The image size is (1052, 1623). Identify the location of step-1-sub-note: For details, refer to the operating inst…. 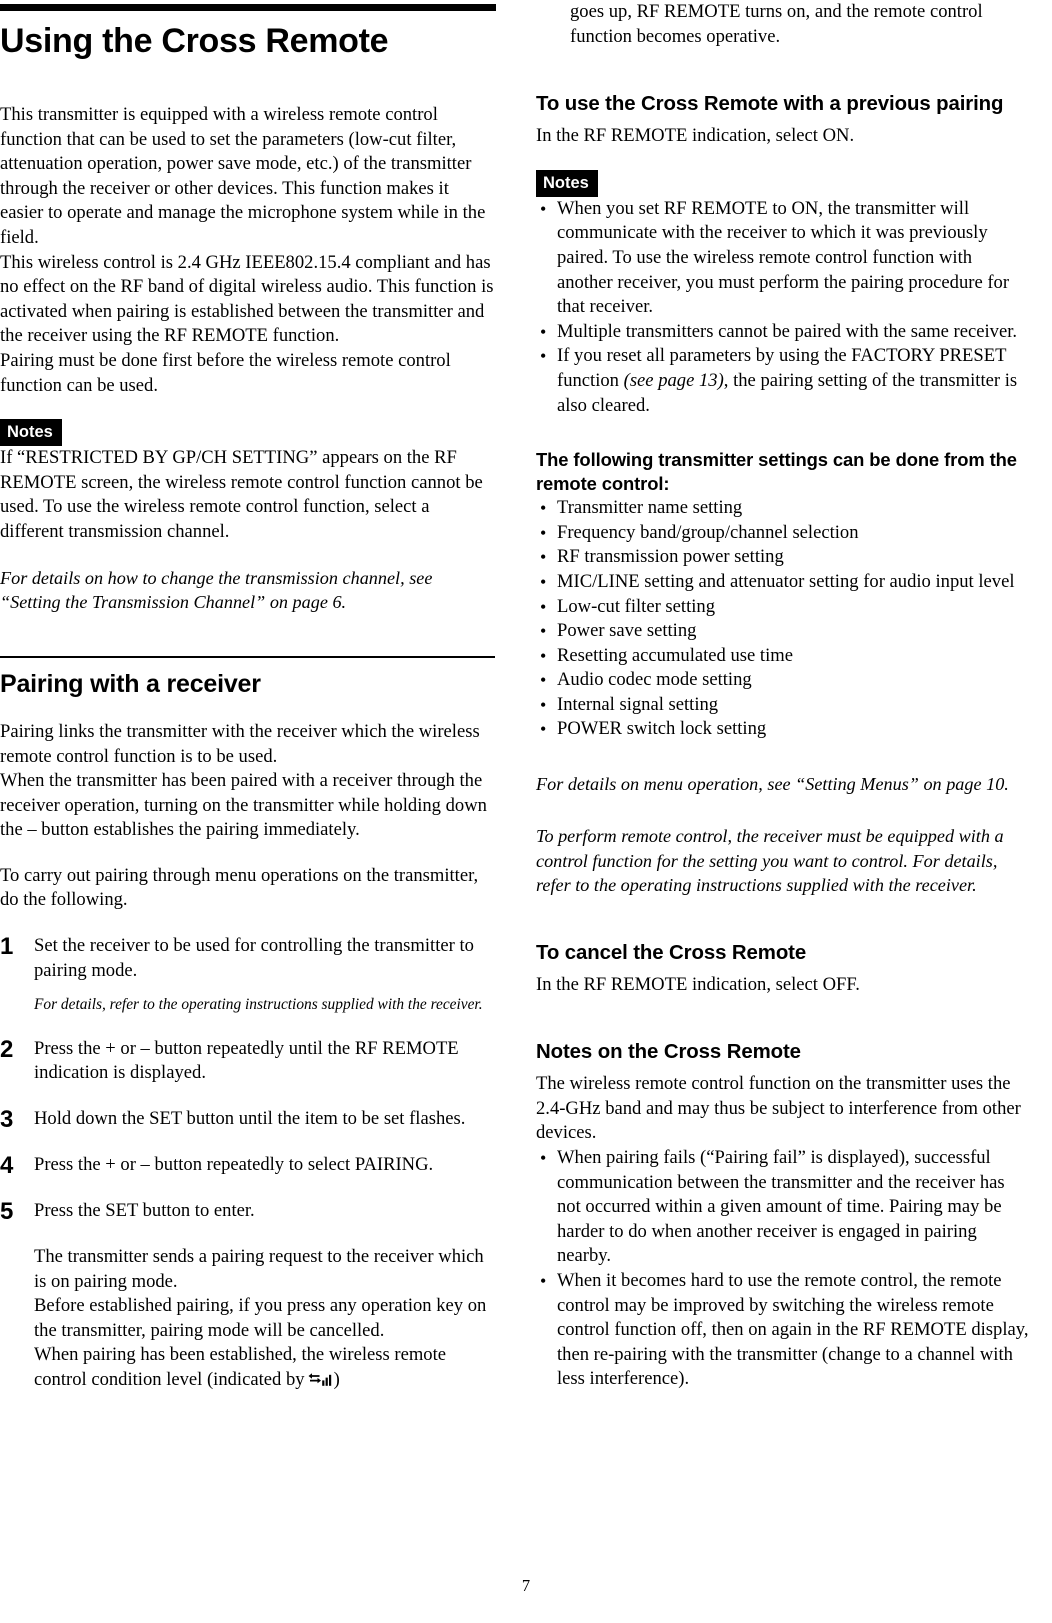
(258, 1005).